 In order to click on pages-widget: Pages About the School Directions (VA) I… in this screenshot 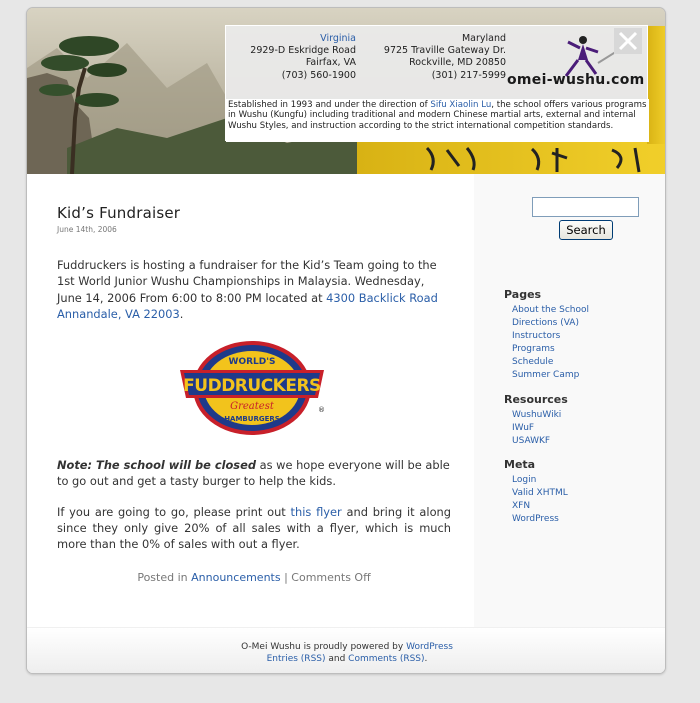, I will do `click(546, 335)`.